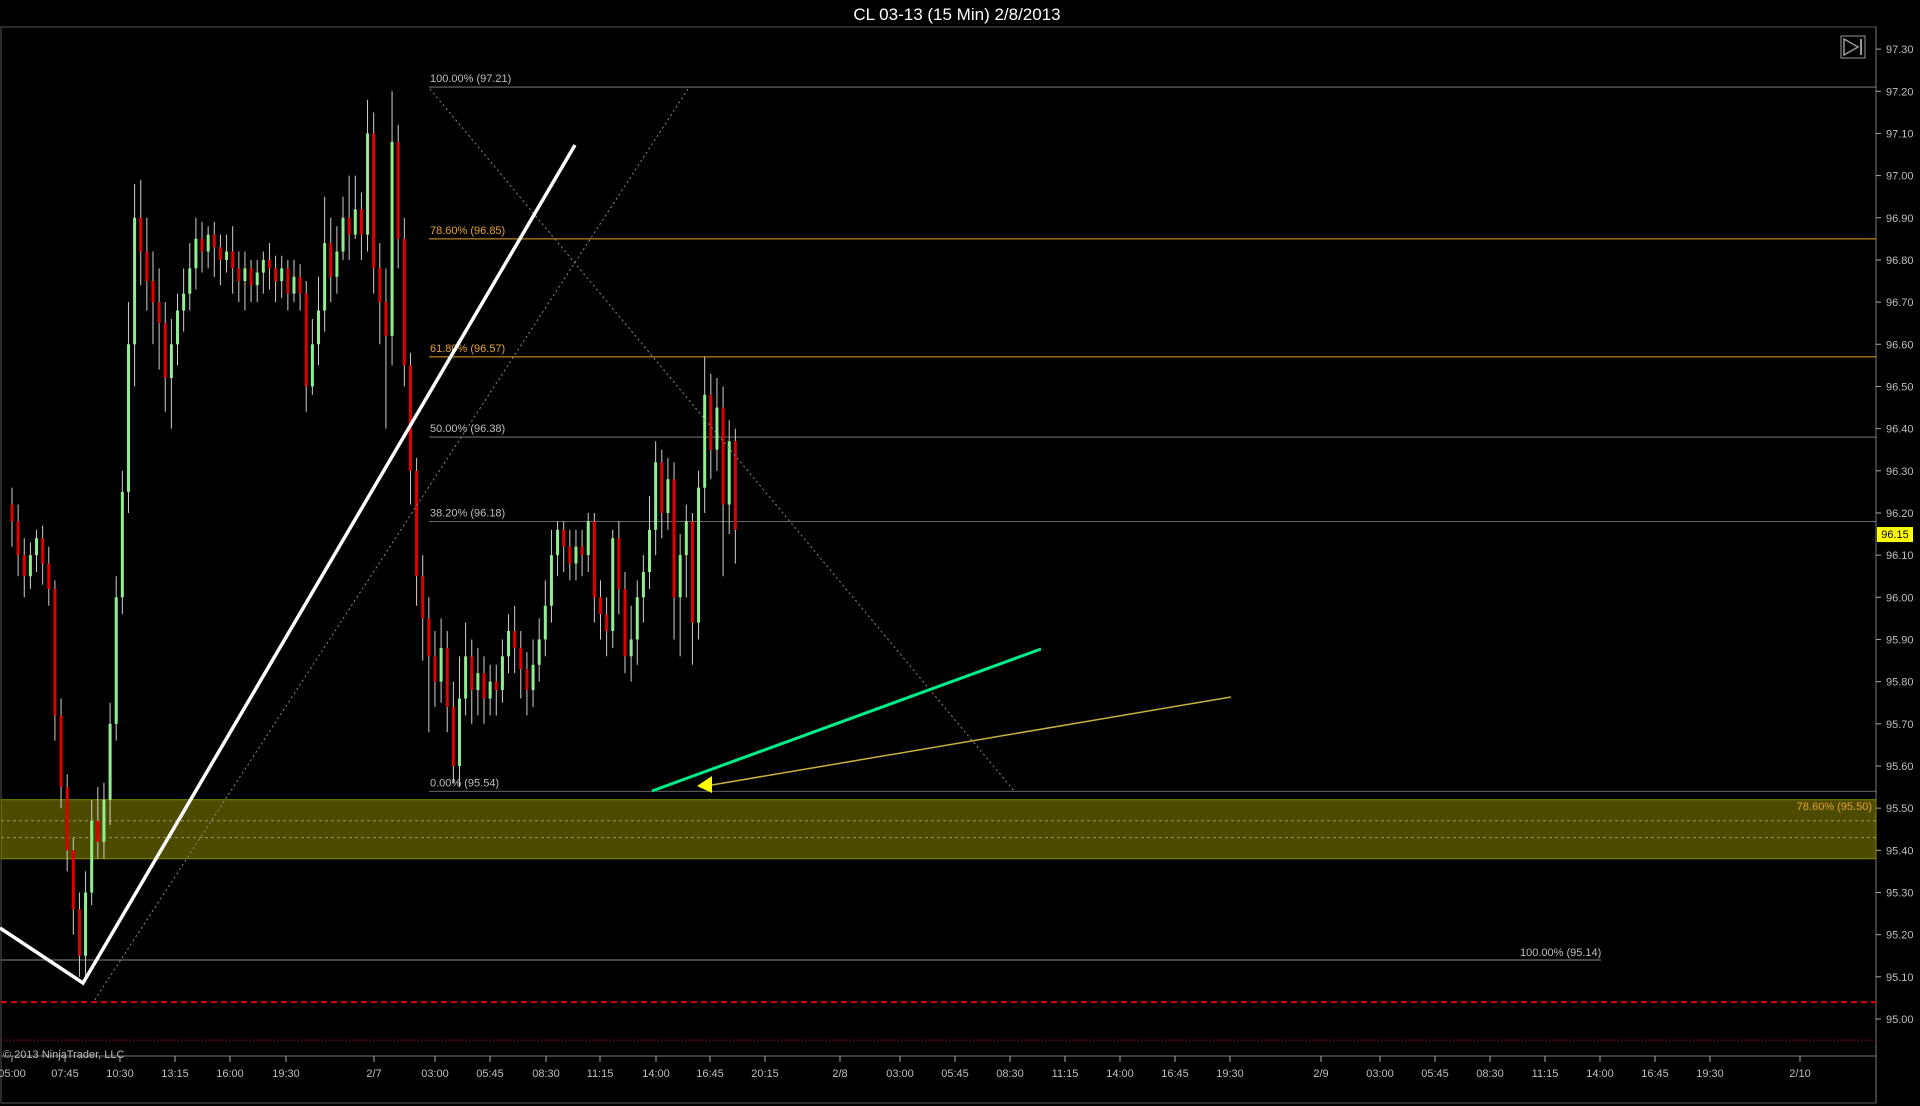  I want to click on fib-level-label: 0.00% (95.54), so click(464, 783).